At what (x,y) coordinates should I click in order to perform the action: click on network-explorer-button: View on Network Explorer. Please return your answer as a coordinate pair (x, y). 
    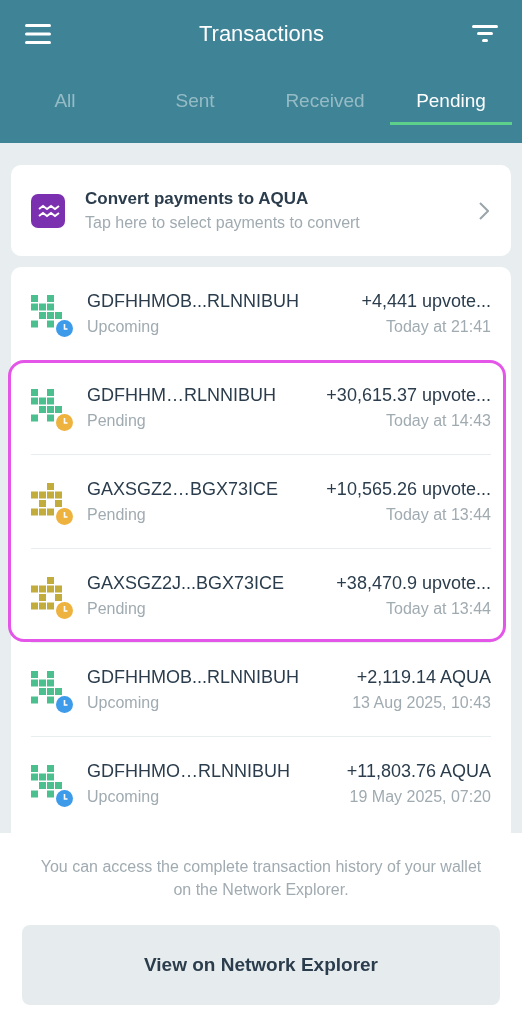
    Looking at the image, I should click on (261, 965).